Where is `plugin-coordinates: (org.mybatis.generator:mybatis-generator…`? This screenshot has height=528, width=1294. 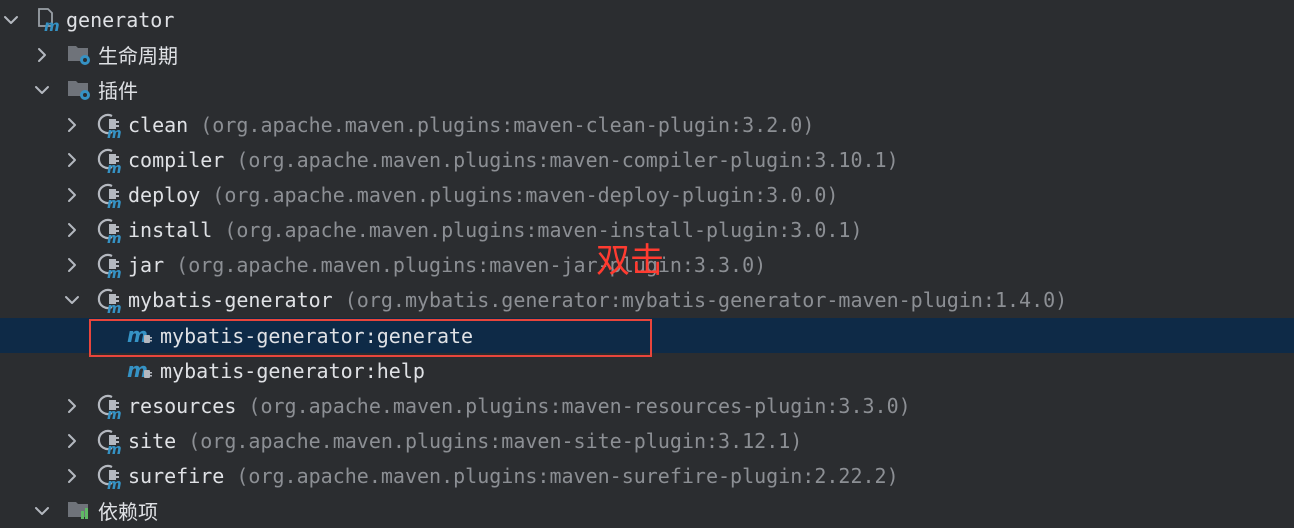
plugin-coordinates: (org.mybatis.generator:mybatis-generator… is located at coordinates (706, 299).